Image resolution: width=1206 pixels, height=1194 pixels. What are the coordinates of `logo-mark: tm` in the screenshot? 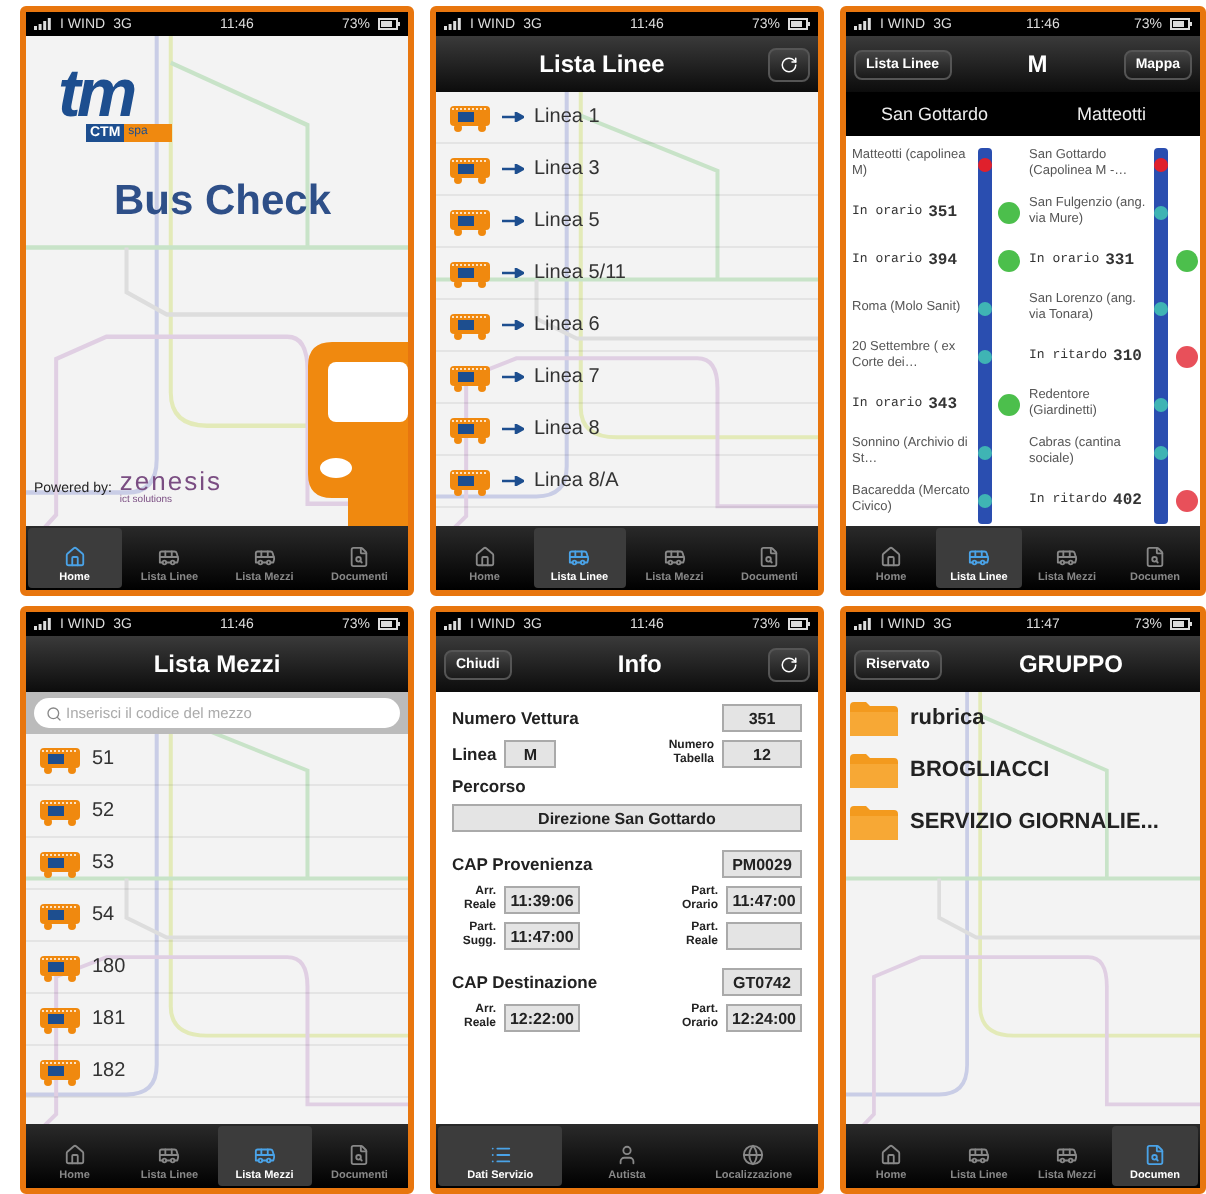 It's located at (96, 94).